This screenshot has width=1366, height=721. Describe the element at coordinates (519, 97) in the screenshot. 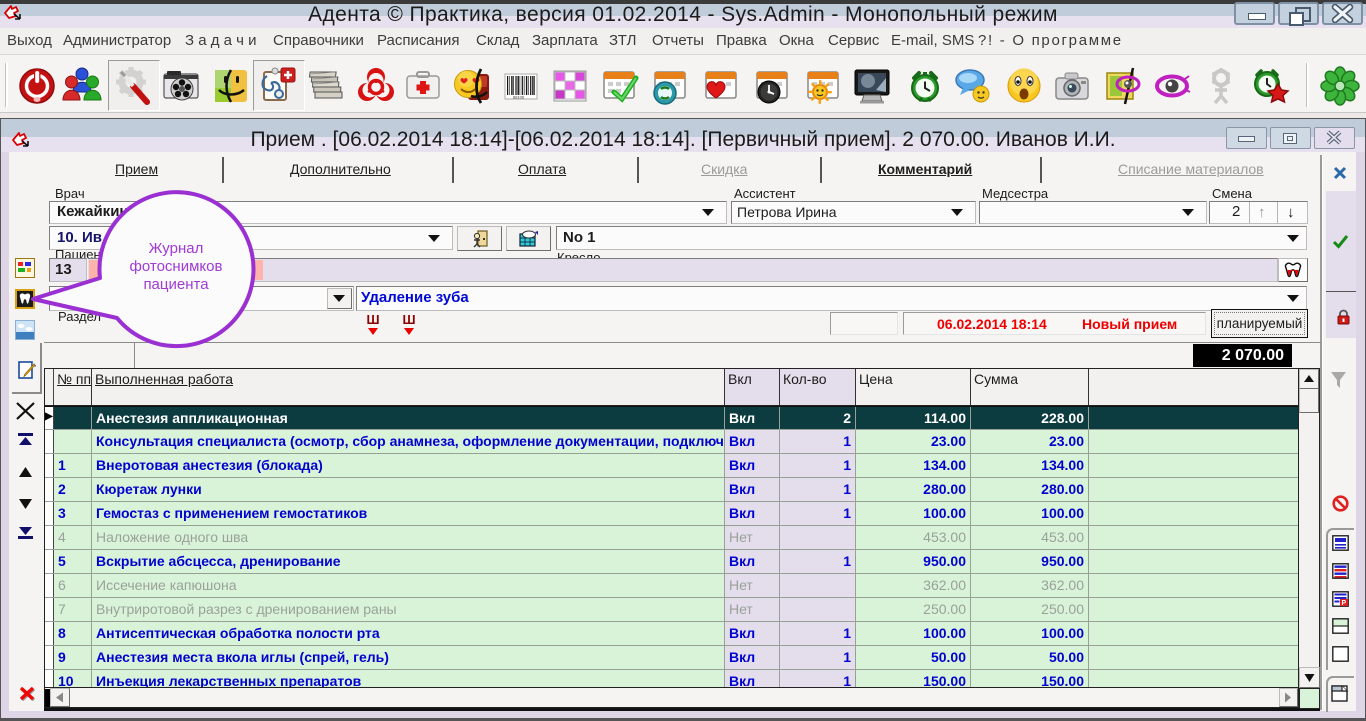

I see `svg-text: 88106` at that location.